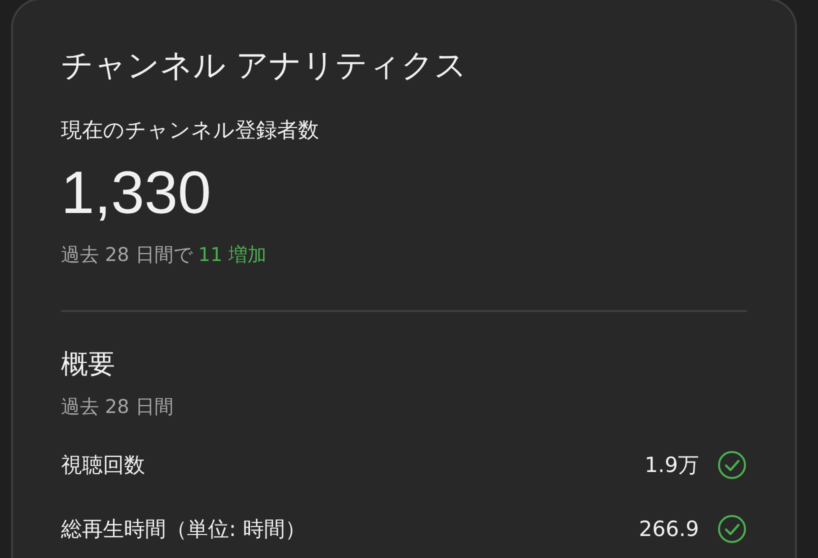 The width and height of the screenshot is (818, 558). I want to click on metric-value: 1.9万, so click(671, 465).